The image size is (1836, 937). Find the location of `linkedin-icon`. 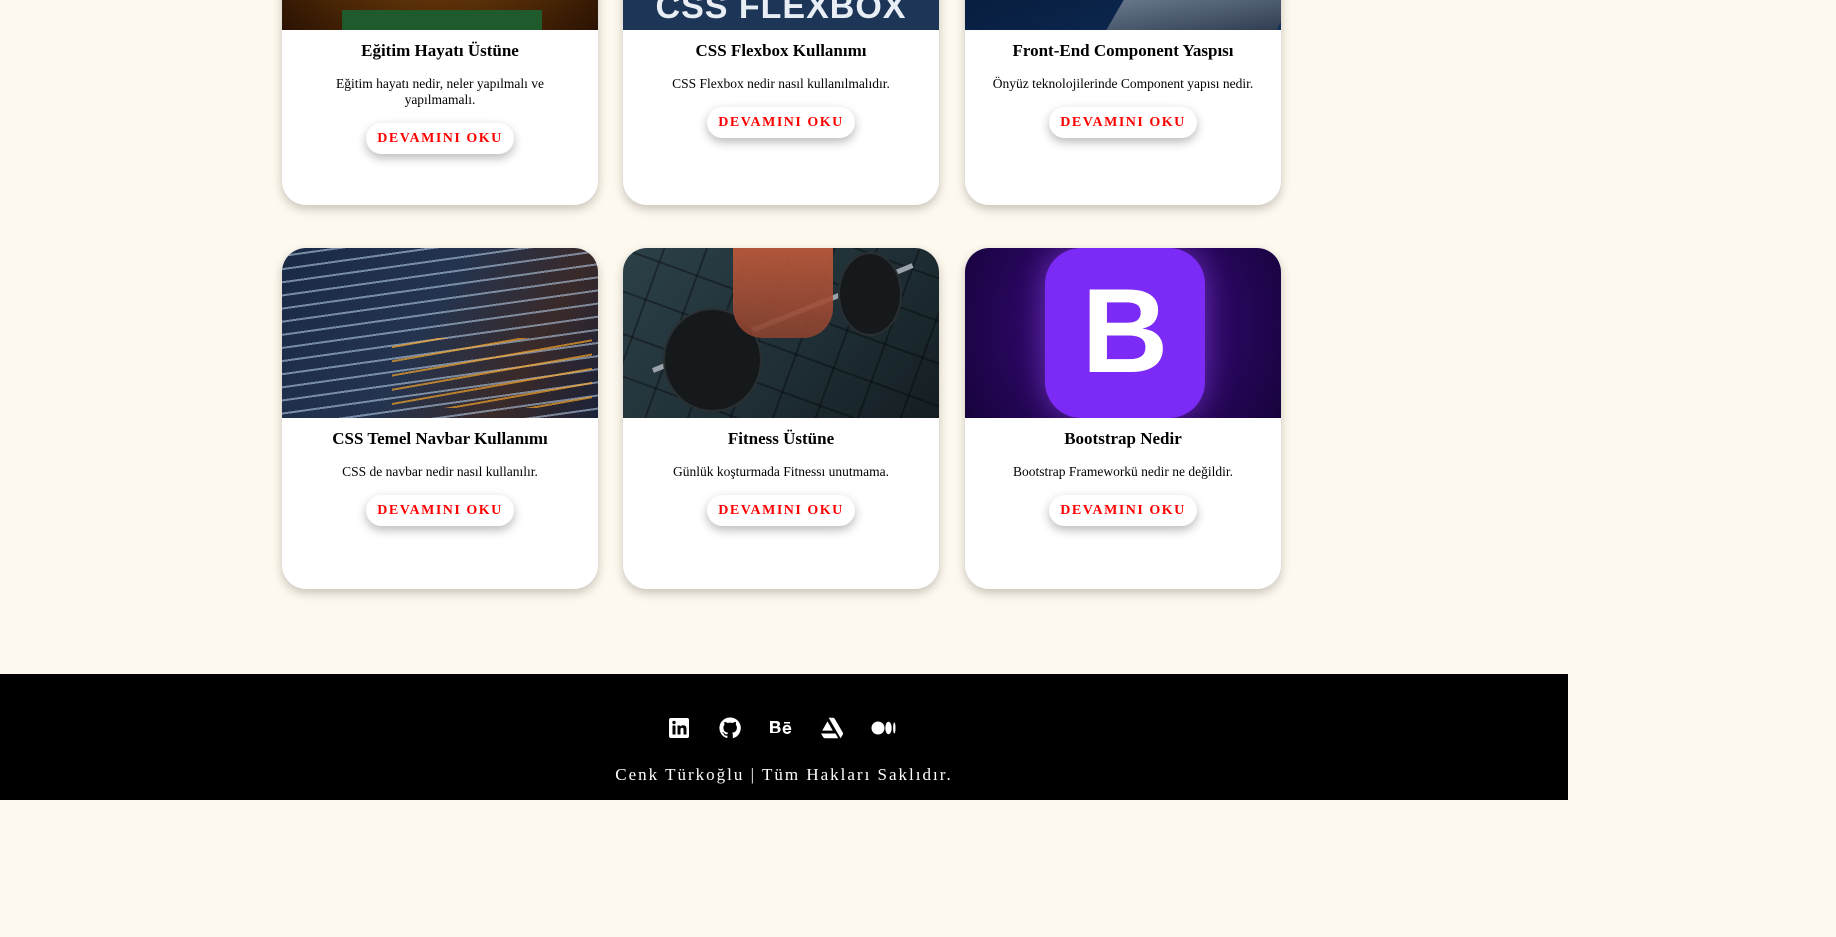

linkedin-icon is located at coordinates (679, 728).